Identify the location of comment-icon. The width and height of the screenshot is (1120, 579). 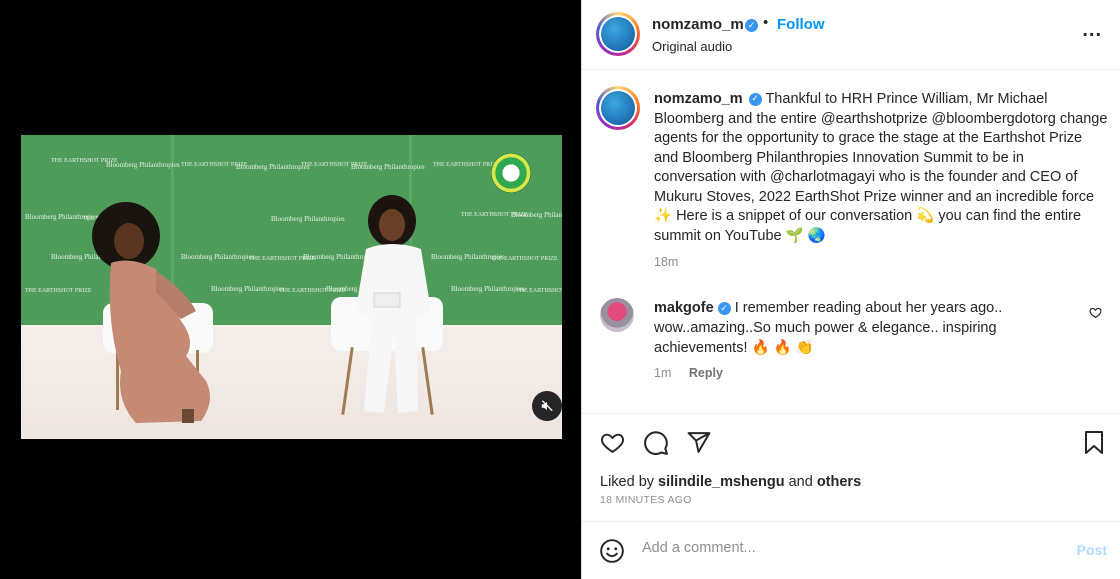
(656, 443).